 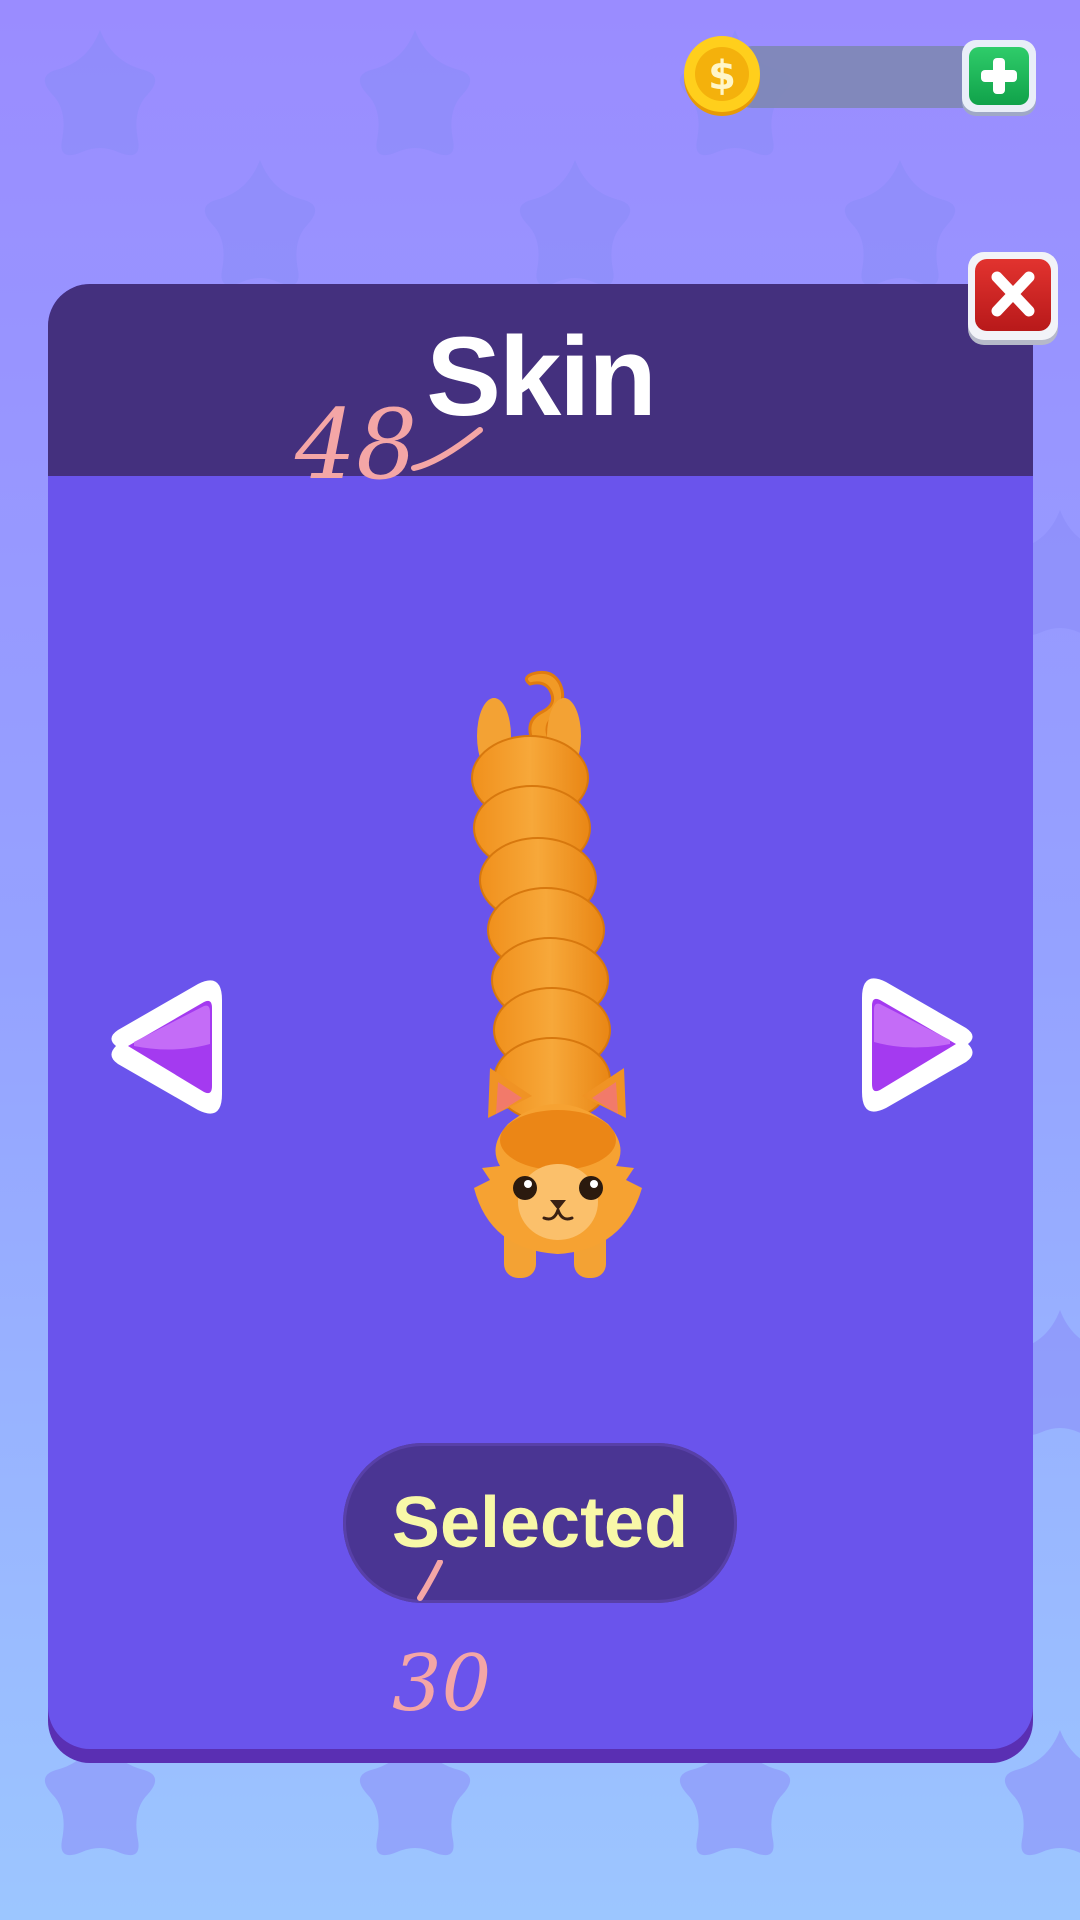 I want to click on dialog-title: Skin, so click(x=541, y=376).